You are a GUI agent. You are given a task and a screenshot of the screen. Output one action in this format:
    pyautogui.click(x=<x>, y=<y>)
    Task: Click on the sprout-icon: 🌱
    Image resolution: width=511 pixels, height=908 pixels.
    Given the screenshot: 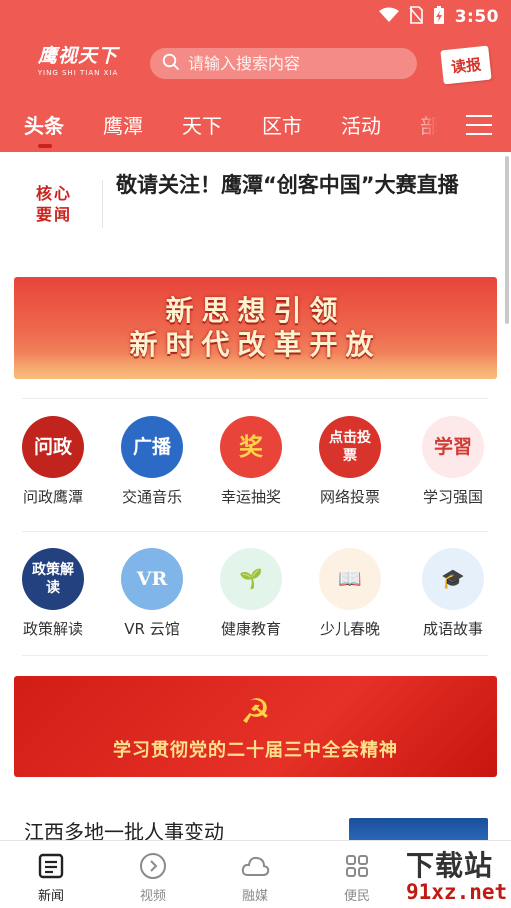 What is the action you would take?
    pyautogui.click(x=251, y=579)
    